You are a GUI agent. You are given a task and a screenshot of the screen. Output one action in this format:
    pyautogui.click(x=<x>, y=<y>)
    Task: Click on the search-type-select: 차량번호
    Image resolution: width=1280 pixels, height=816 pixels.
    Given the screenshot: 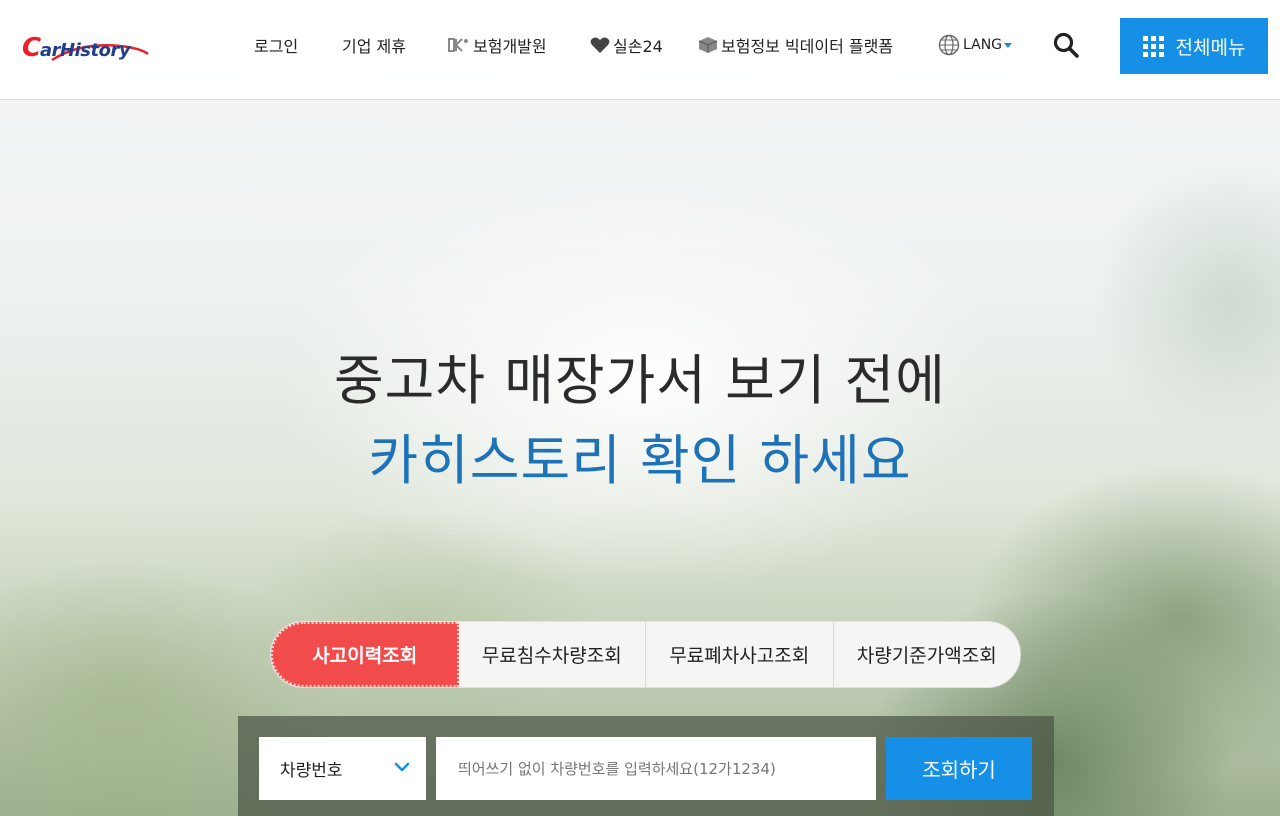 What is the action you would take?
    pyautogui.click(x=342, y=768)
    